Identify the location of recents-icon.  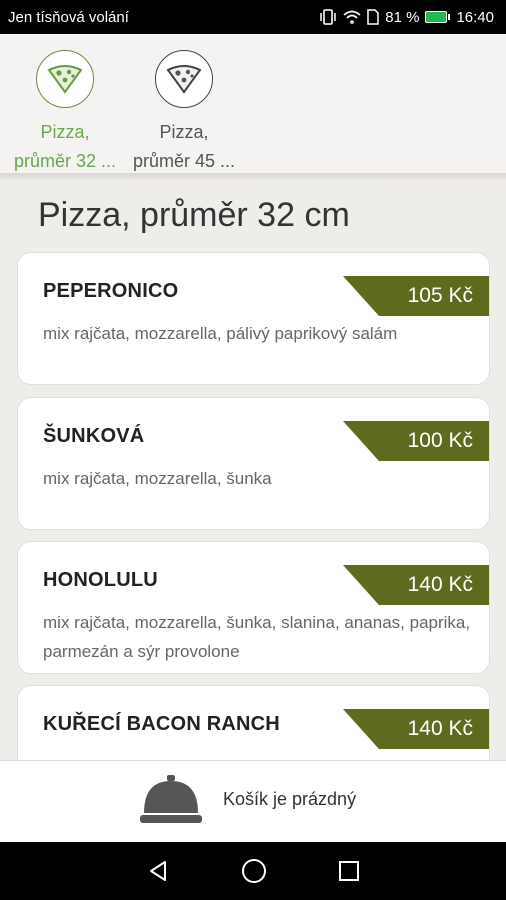
(349, 871).